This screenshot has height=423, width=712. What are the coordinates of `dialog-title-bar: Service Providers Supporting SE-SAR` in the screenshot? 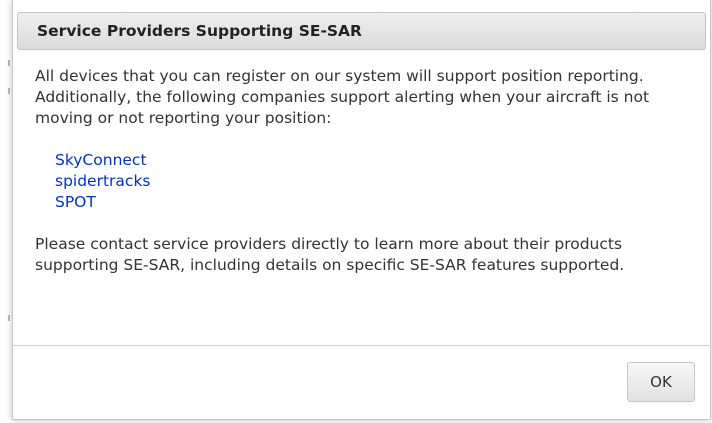 It's located at (361, 31).